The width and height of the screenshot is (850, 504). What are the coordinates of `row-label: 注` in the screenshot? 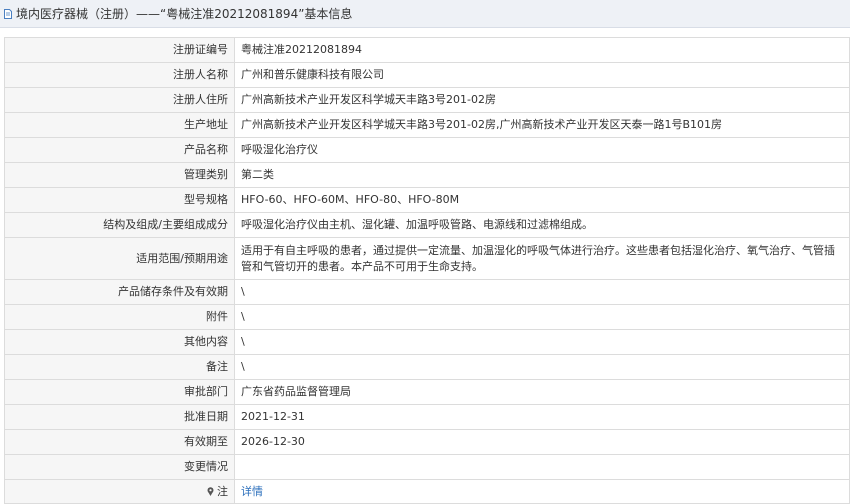 It's located at (119, 491).